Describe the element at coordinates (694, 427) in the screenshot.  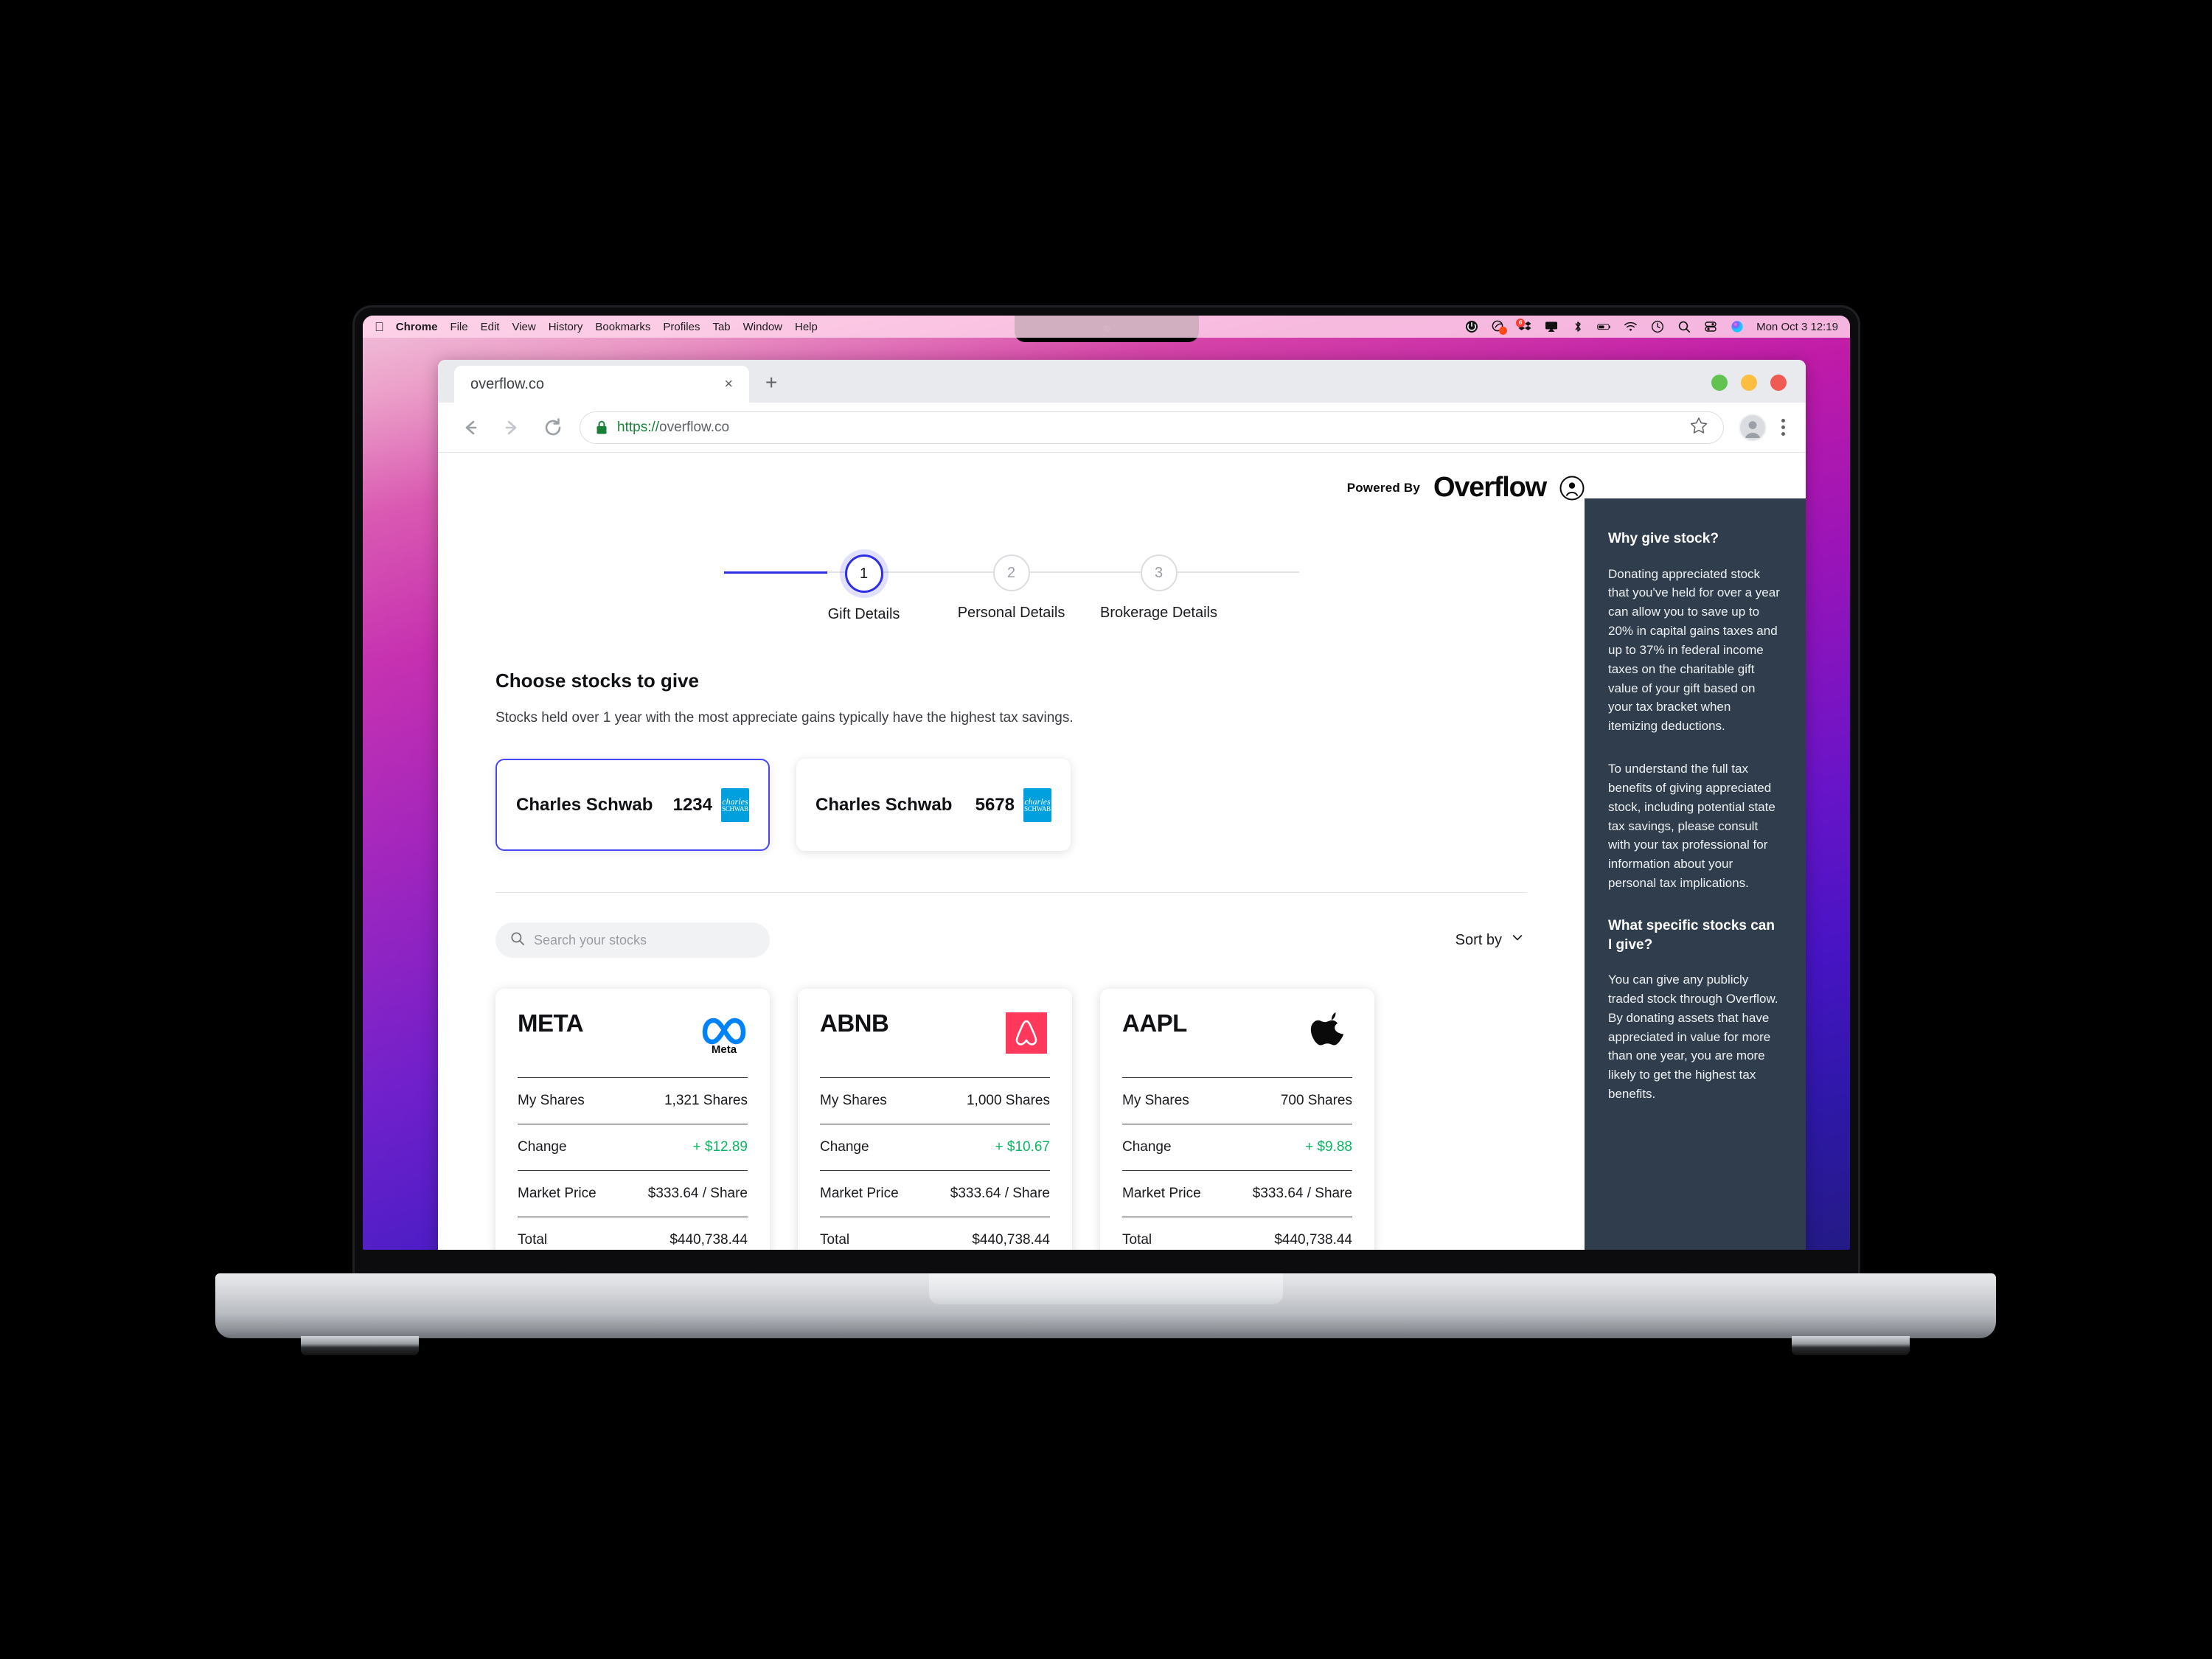
I see `url-host: overflow.co` at that location.